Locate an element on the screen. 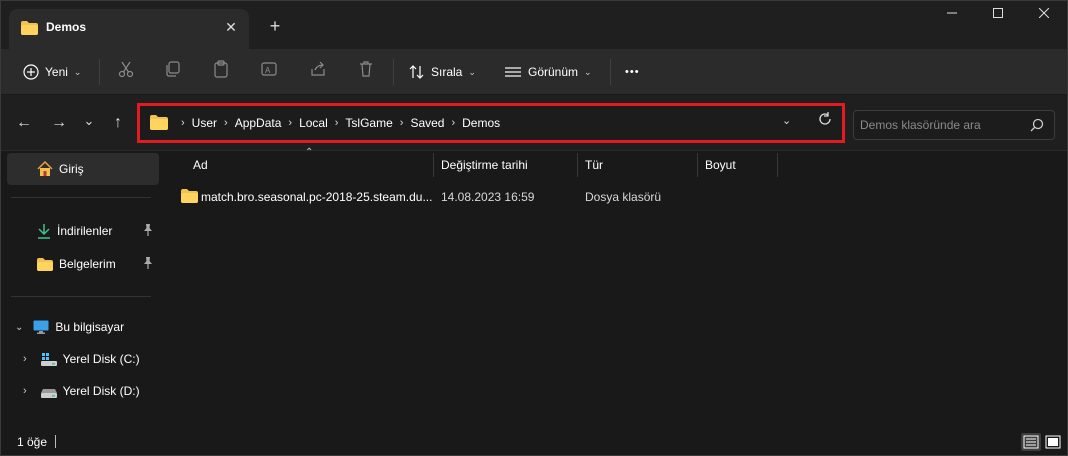 The image size is (1068, 456). address-dropdown-icon: ⌄ is located at coordinates (786, 120).